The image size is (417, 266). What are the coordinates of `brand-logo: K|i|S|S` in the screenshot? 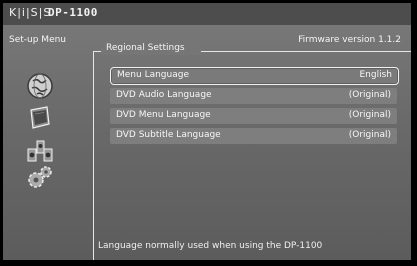 It's located at (30, 12).